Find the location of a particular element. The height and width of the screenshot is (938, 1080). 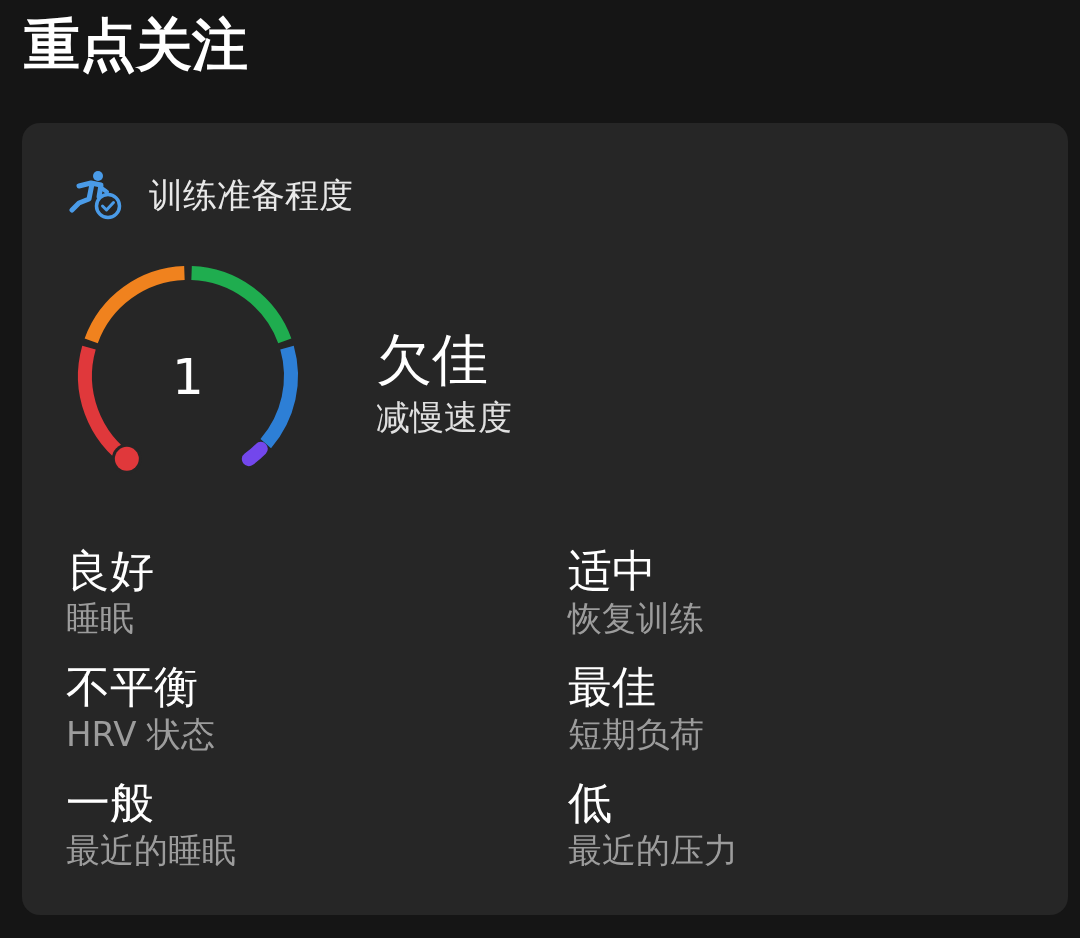

factor-label: 恢复训练 is located at coordinates (636, 618).